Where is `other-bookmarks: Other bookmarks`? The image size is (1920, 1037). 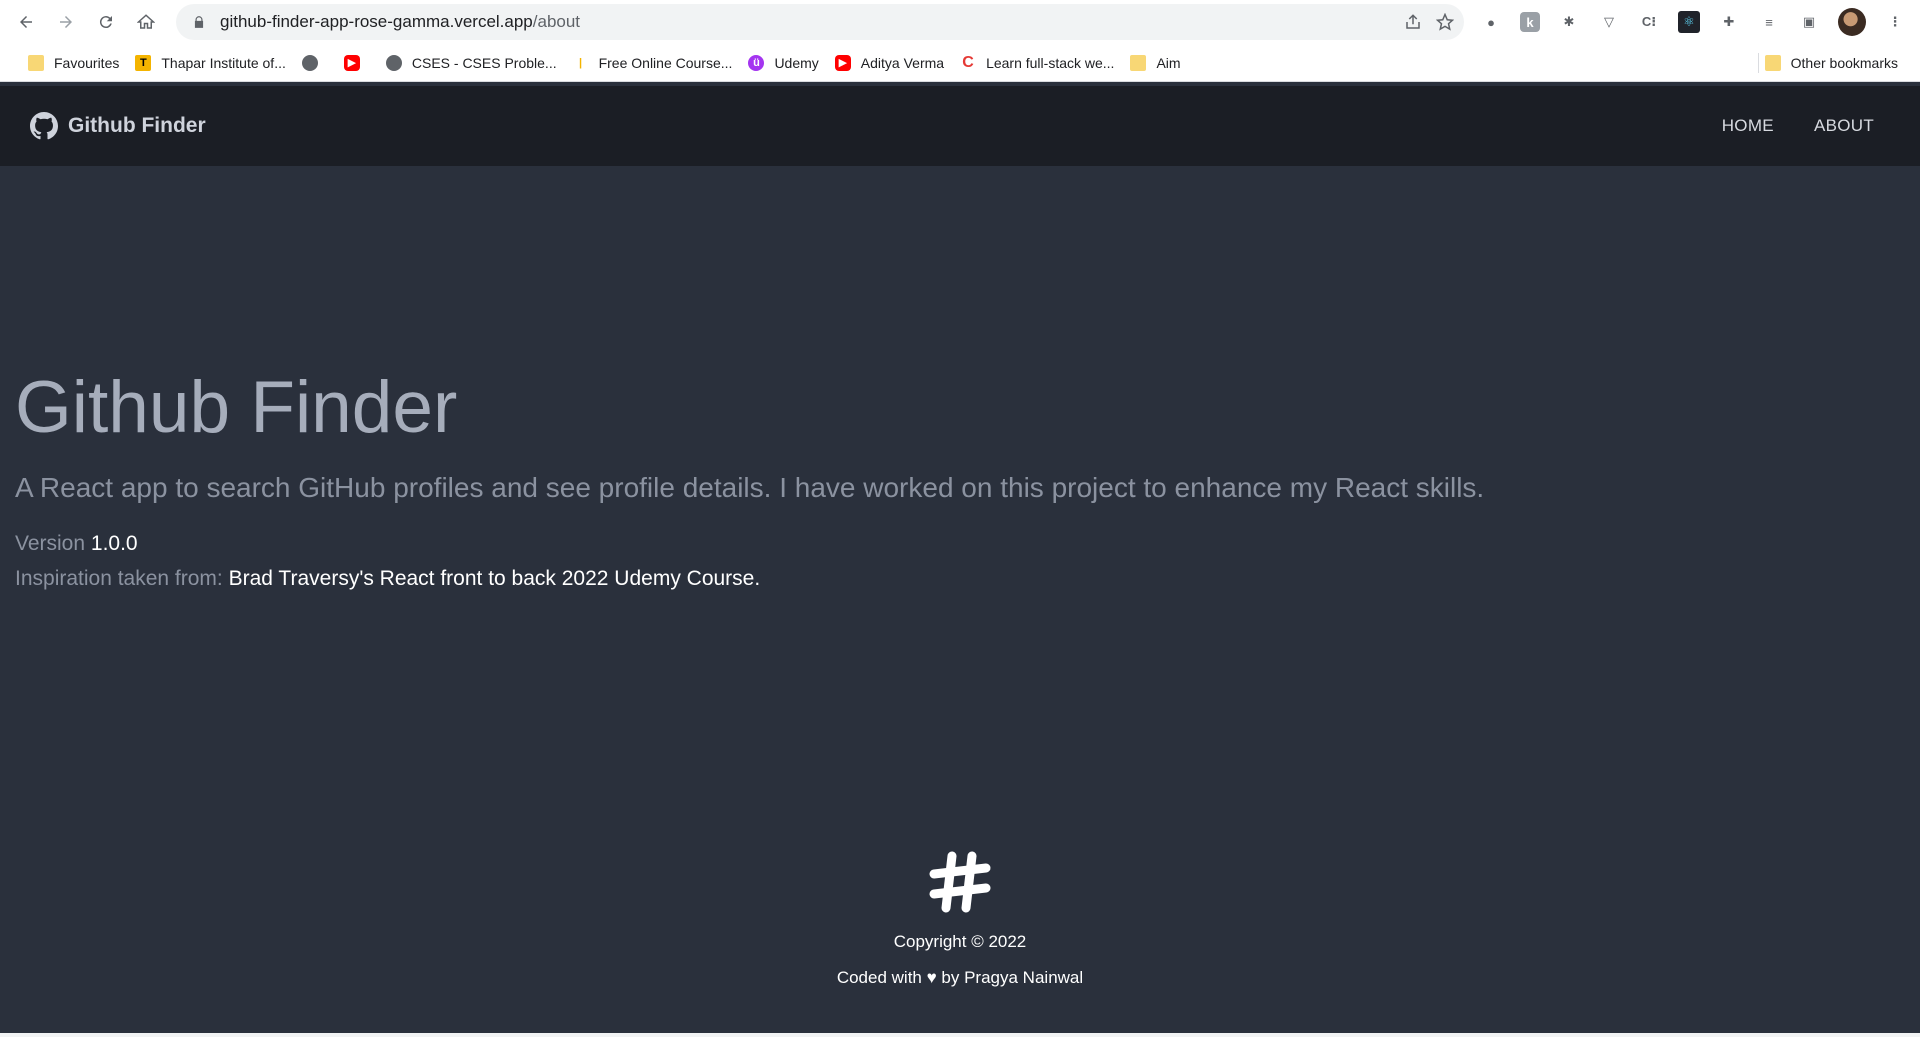 other-bookmarks: Other bookmarks is located at coordinates (1825, 63).